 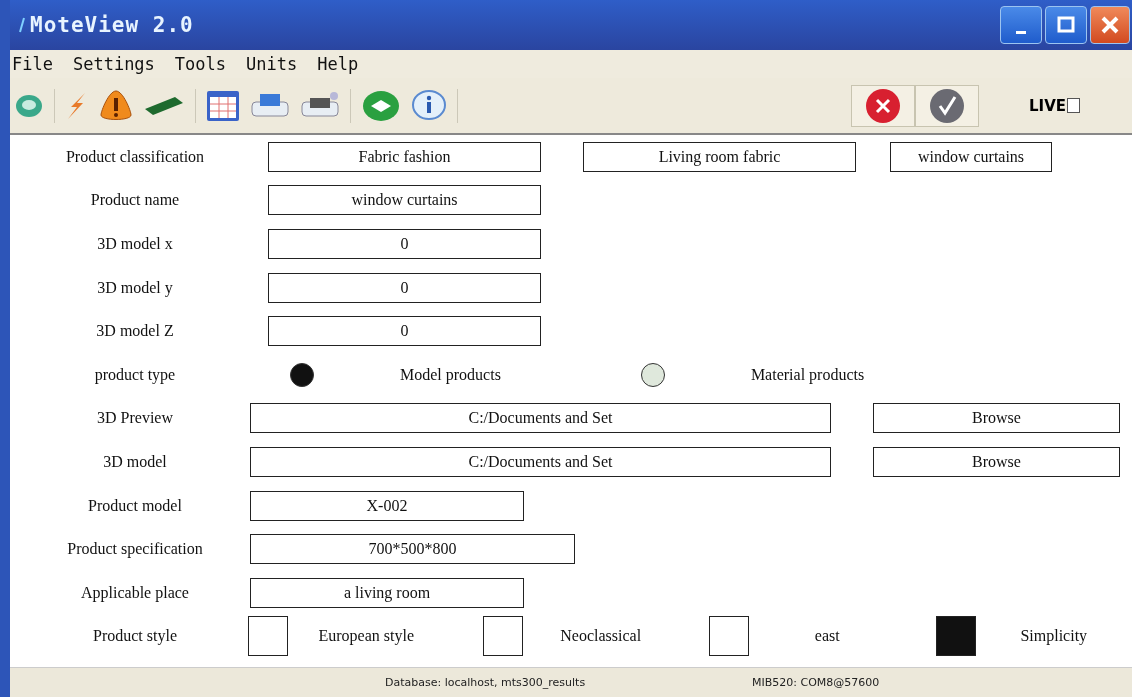 What do you see at coordinates (116, 105) in the screenshot?
I see `warning-icon` at bounding box center [116, 105].